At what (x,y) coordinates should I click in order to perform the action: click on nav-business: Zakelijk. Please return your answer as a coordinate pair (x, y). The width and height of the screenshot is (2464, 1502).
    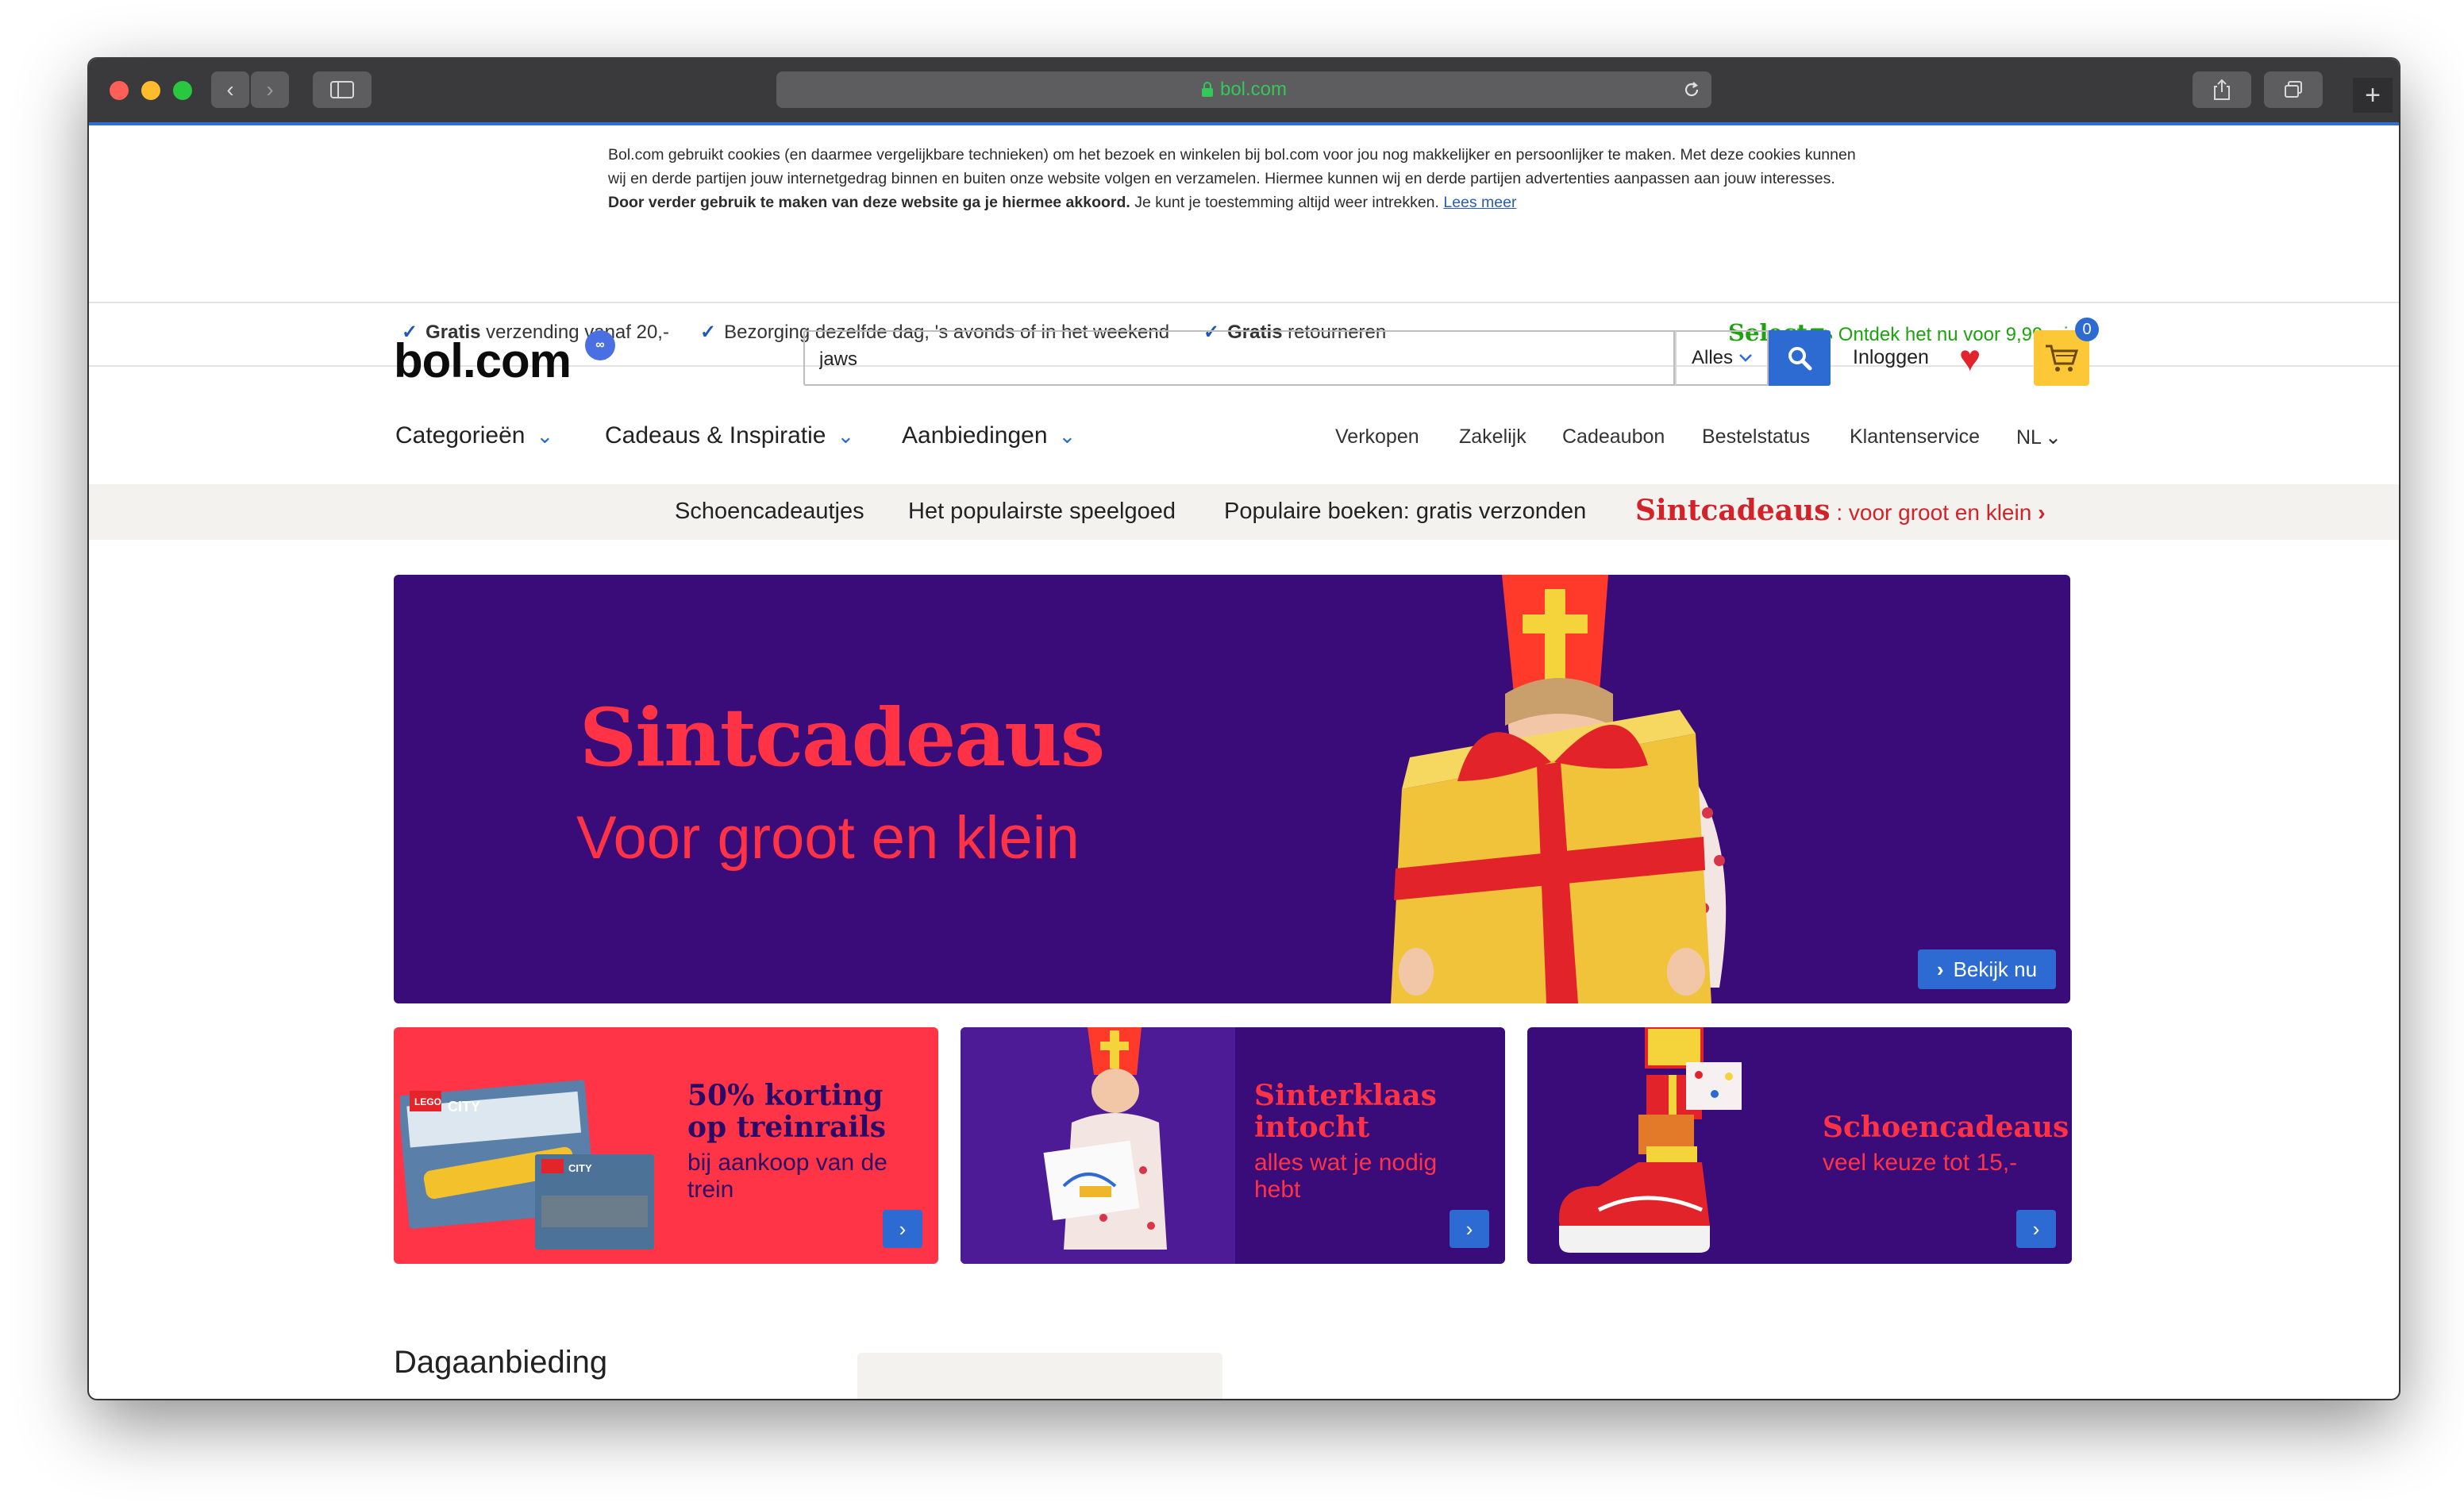
    Looking at the image, I should click on (1493, 437).